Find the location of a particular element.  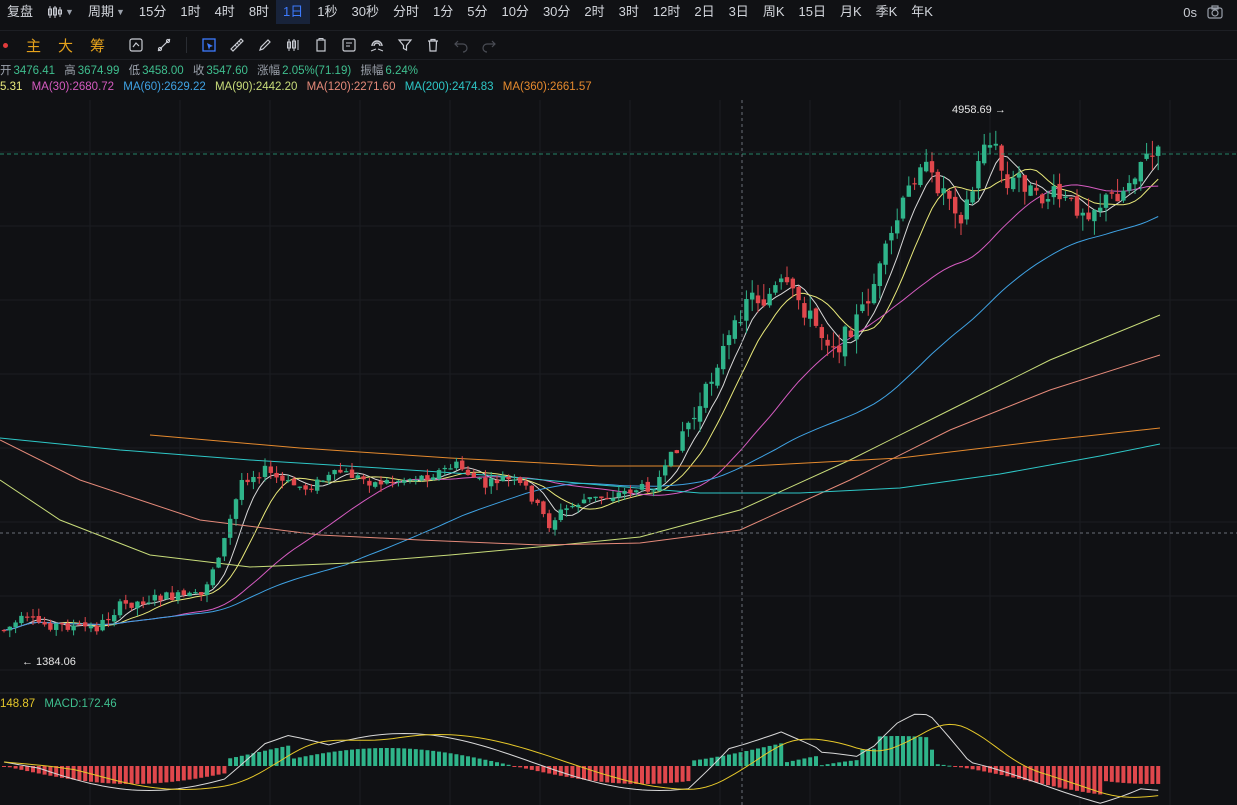

period-option: 2日 is located at coordinates (704, 12).